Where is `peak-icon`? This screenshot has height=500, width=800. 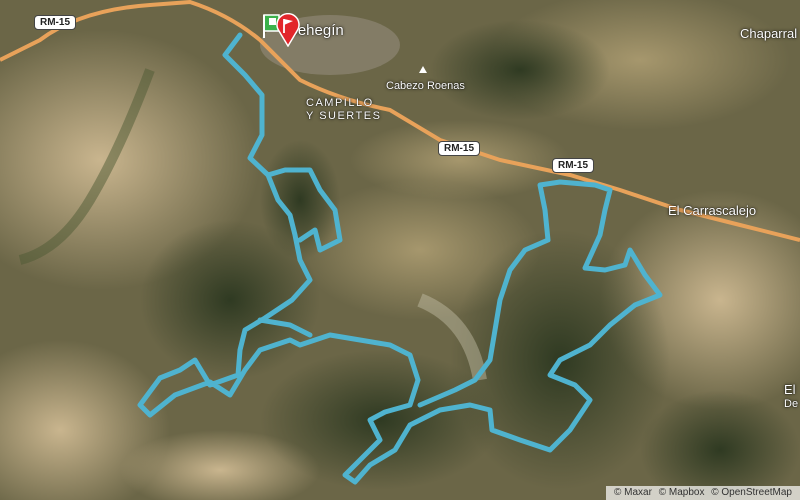
peak-icon is located at coordinates (423, 69).